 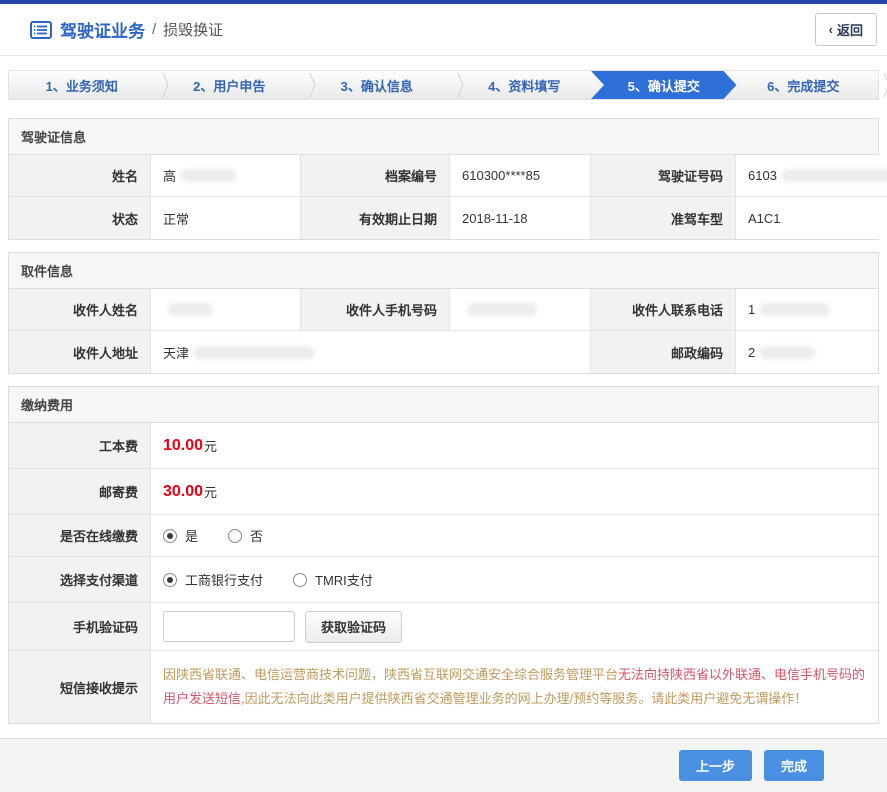 I want to click on online-payment-label: 是否在线缴费, so click(x=80, y=536).